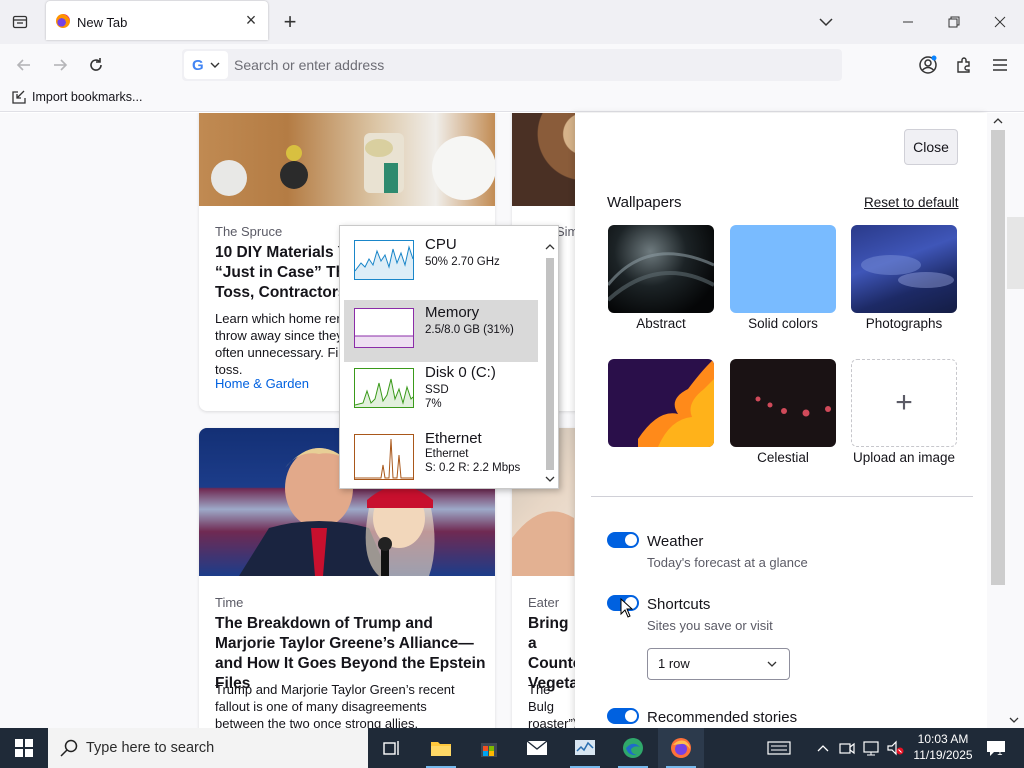 The image size is (1024, 768). Describe the element at coordinates (24, 65) in the screenshot. I see `back-button` at that location.